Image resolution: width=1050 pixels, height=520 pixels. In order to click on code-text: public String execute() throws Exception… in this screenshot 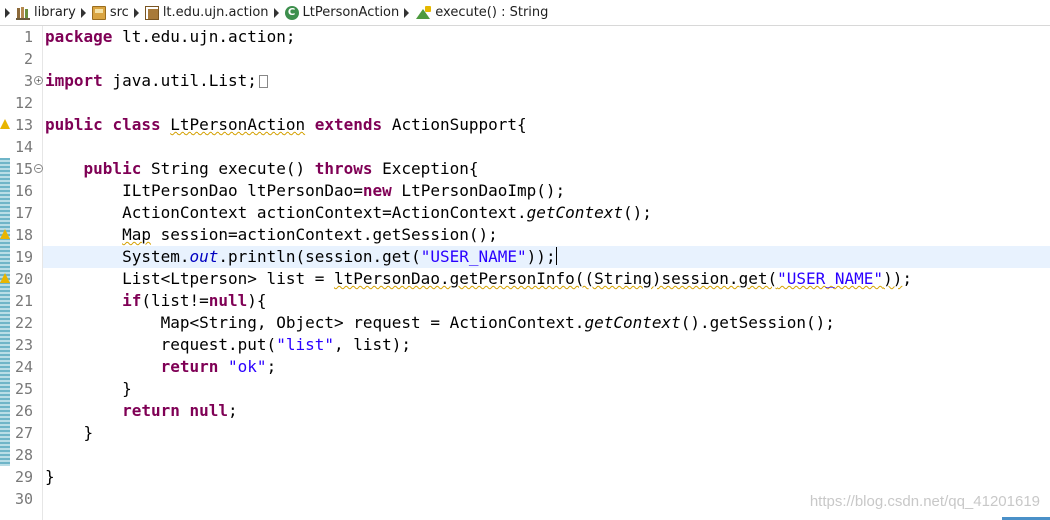, I will do `click(262, 169)`.